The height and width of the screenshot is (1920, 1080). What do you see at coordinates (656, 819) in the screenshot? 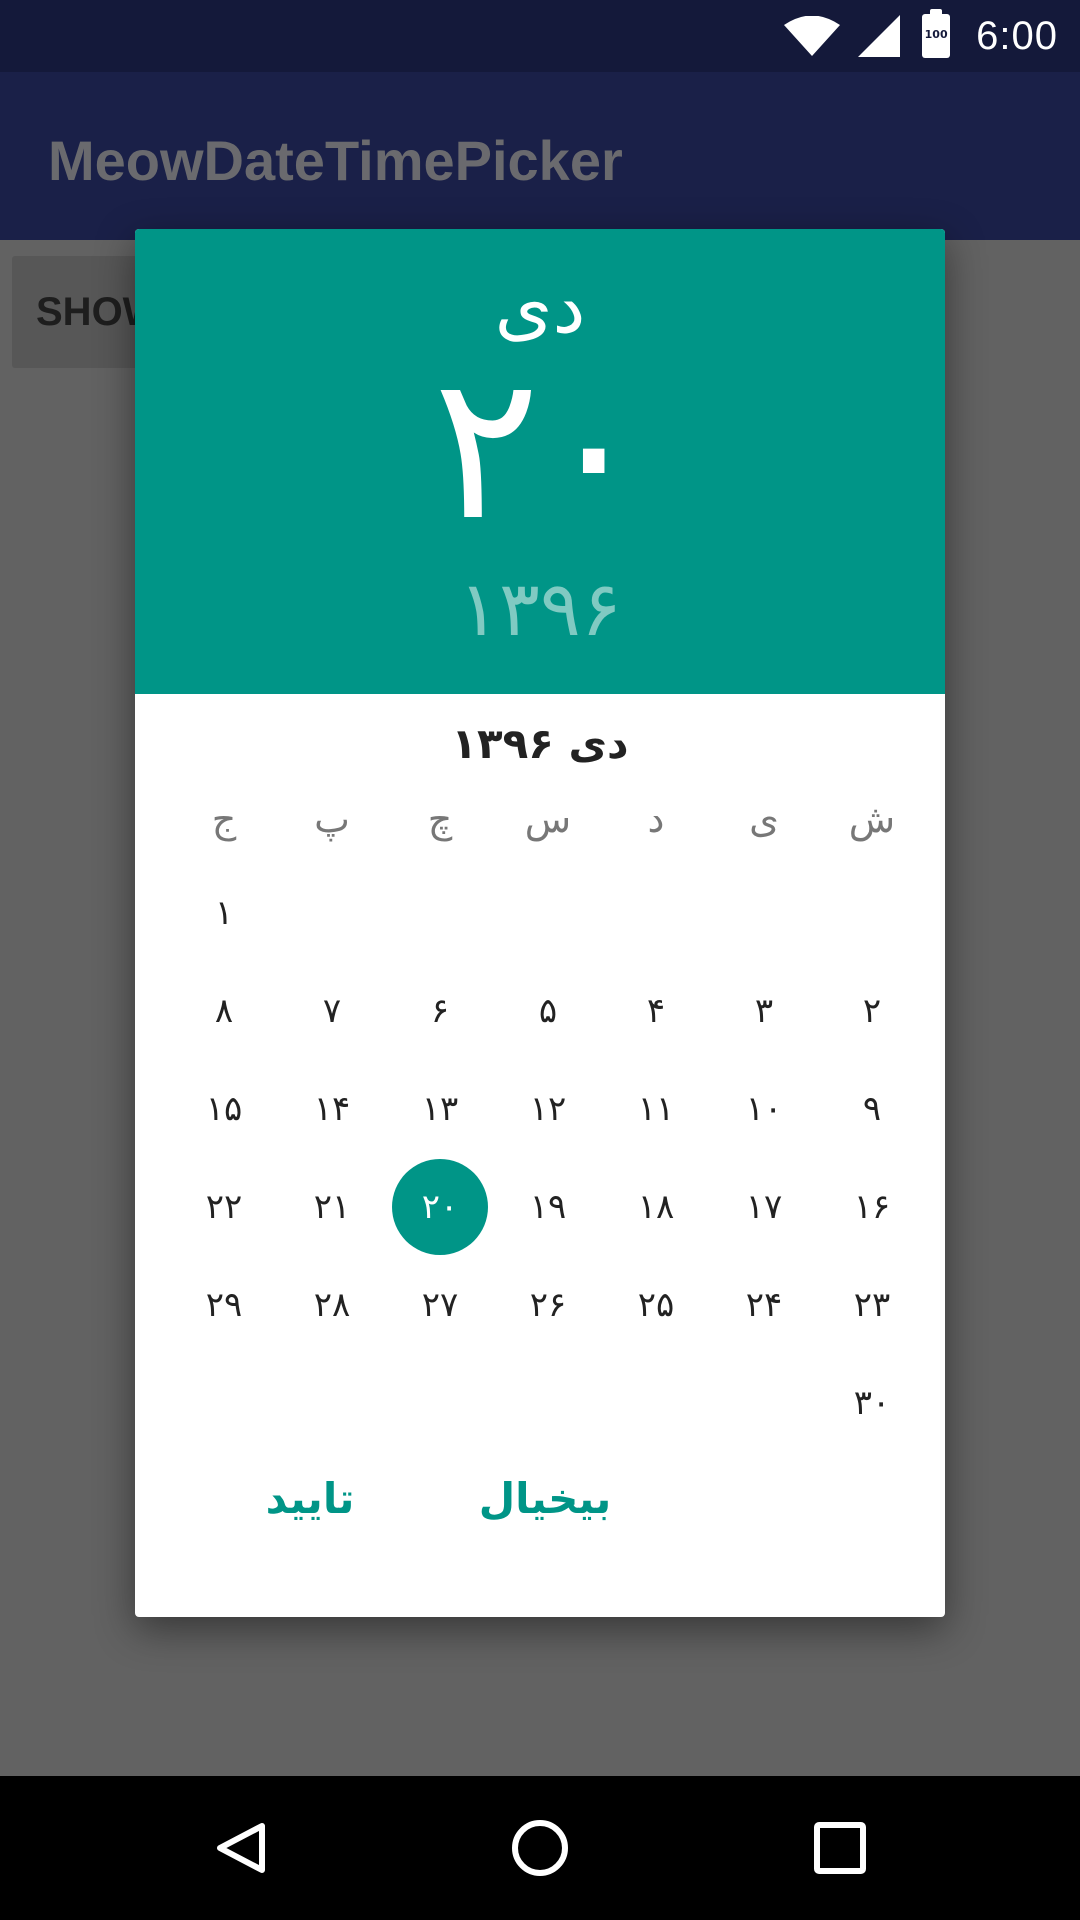
I see `weekday-label: د` at bounding box center [656, 819].